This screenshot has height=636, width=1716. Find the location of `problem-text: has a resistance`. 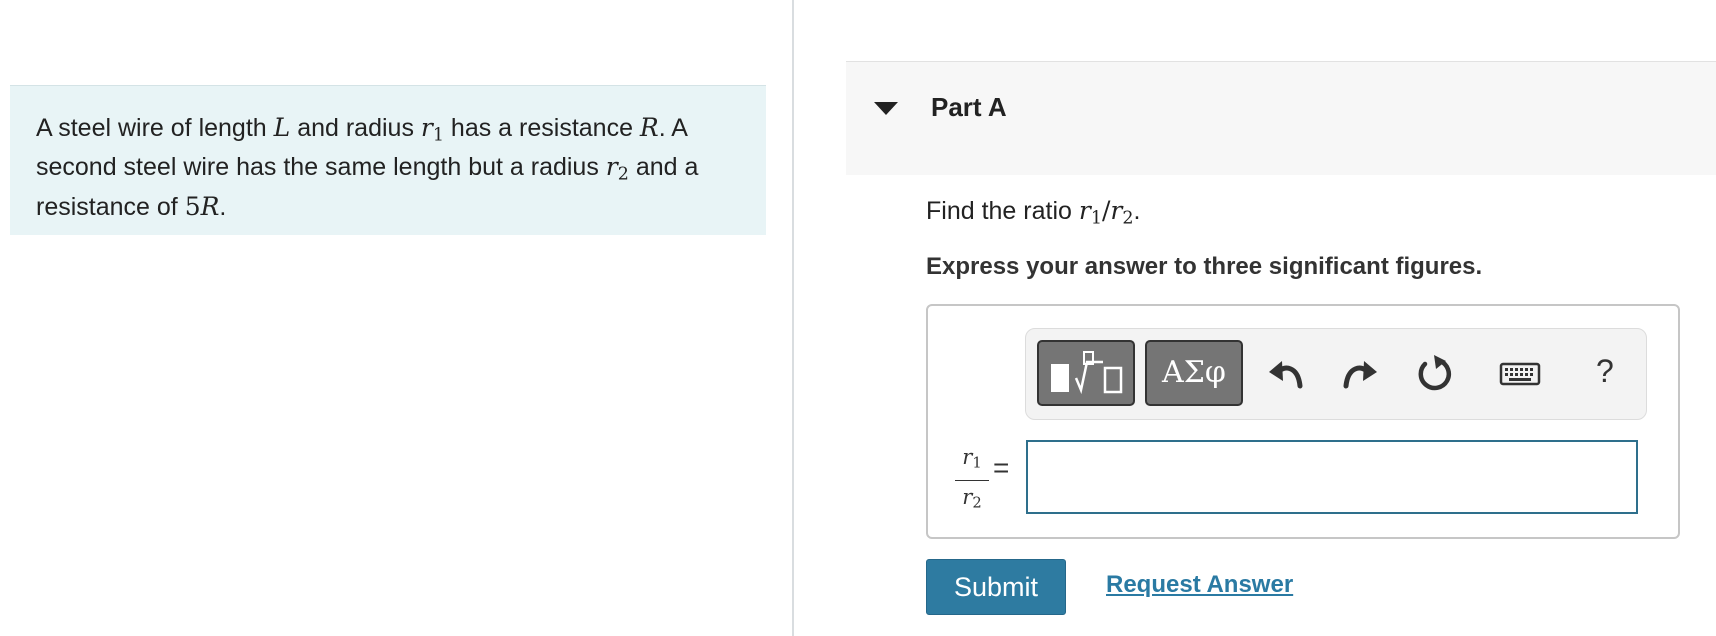

problem-text: has a resistance is located at coordinates (541, 128).